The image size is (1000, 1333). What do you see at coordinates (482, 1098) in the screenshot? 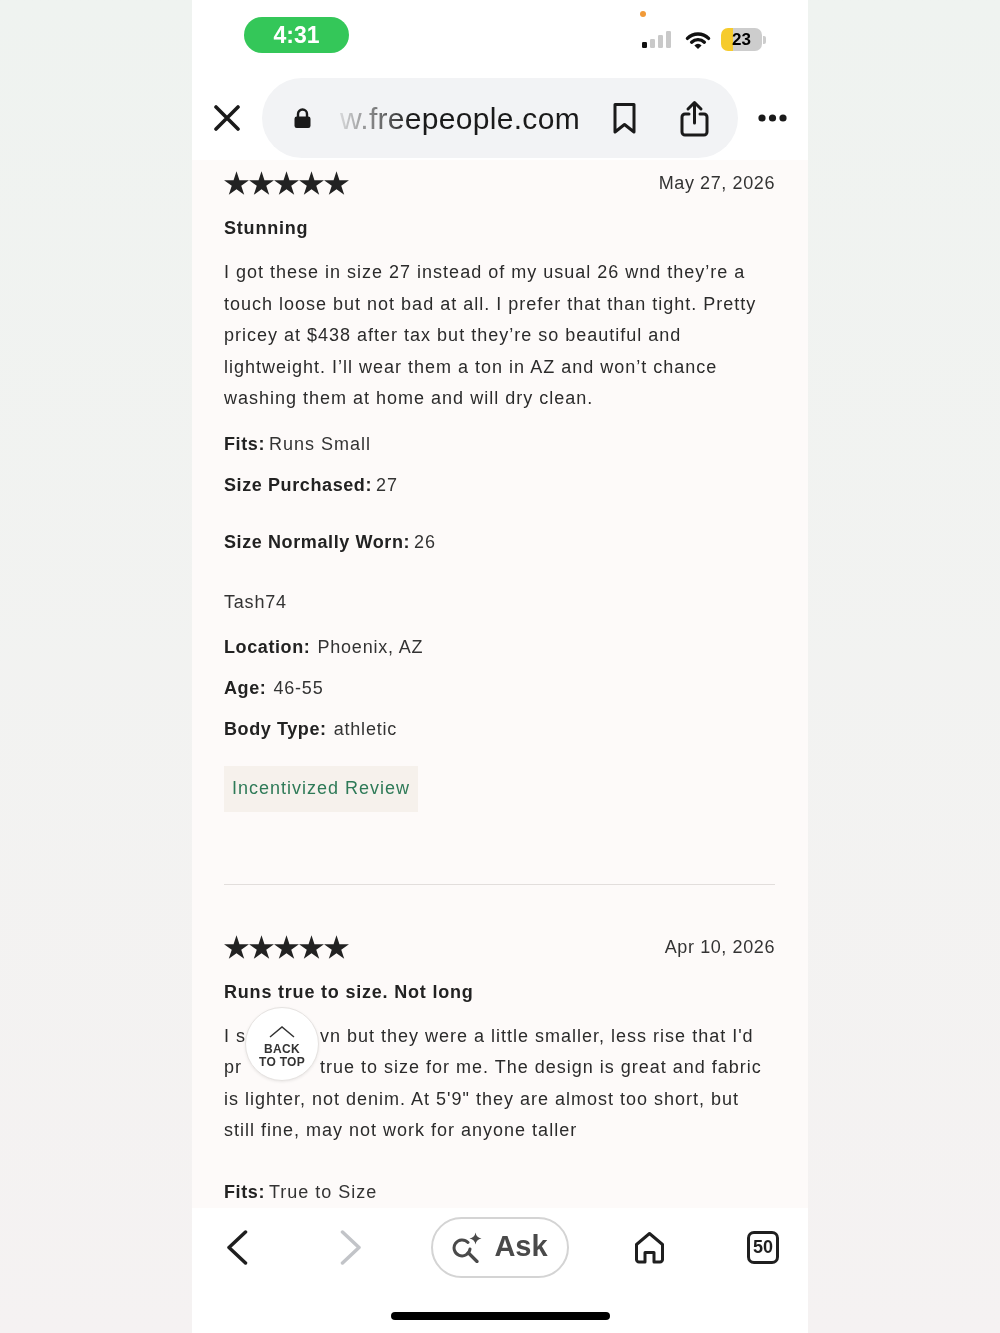
I see `review-text-line: is lighter, not denim. At 5'9" they are almost too short, but` at bounding box center [482, 1098].